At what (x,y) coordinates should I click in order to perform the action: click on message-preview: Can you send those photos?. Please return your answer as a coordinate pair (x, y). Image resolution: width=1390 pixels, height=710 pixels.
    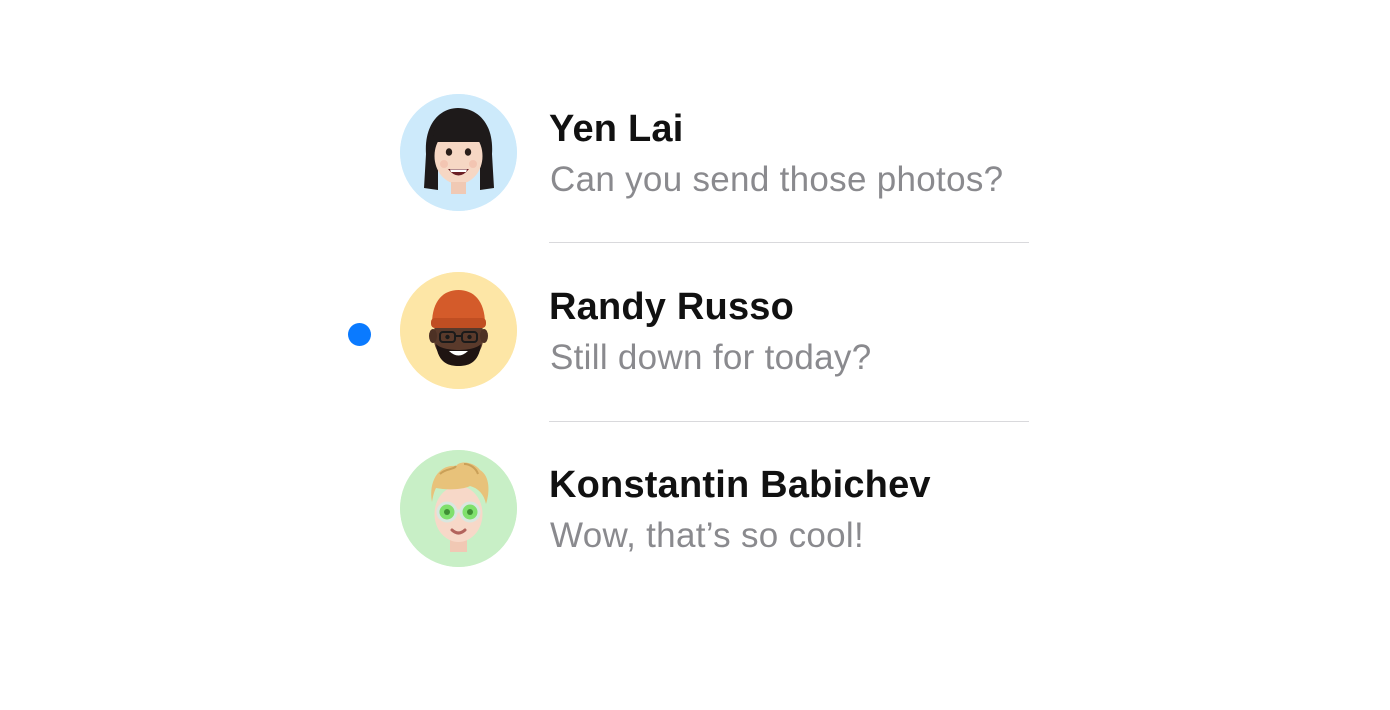
    Looking at the image, I should click on (777, 179).